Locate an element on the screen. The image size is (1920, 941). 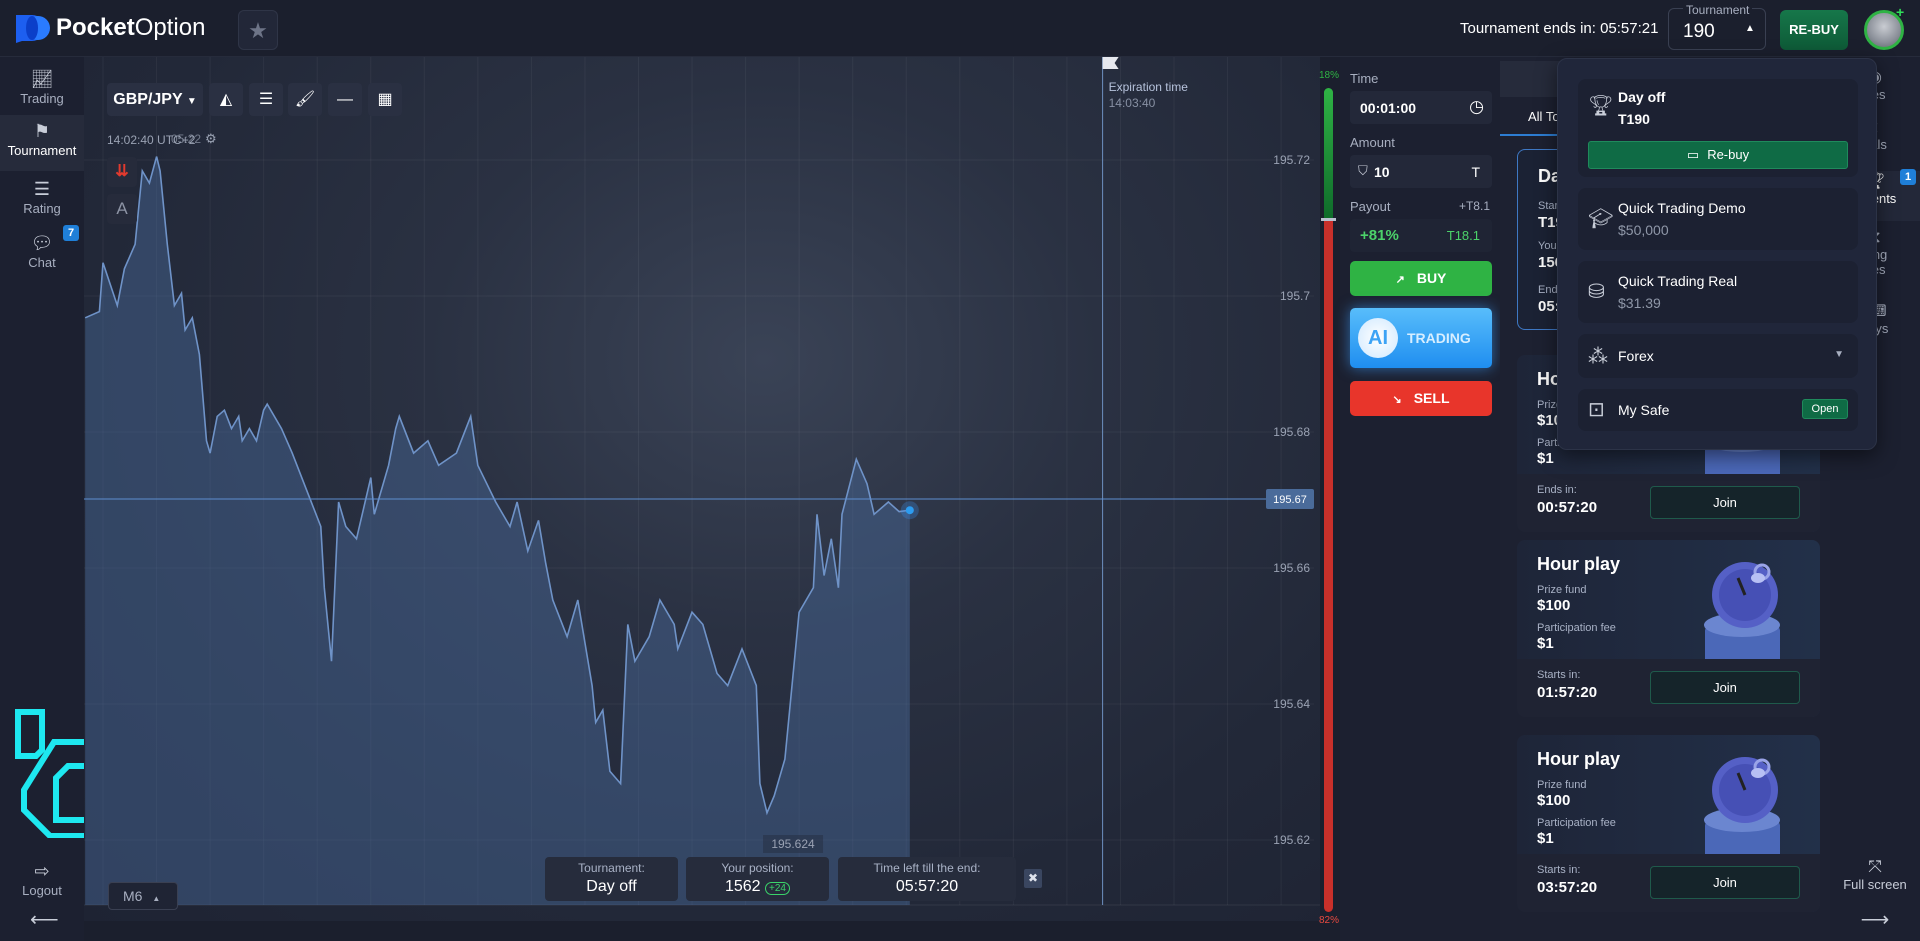
time-left-info: Time left till the end: 05:57:20 is located at coordinates (927, 879).